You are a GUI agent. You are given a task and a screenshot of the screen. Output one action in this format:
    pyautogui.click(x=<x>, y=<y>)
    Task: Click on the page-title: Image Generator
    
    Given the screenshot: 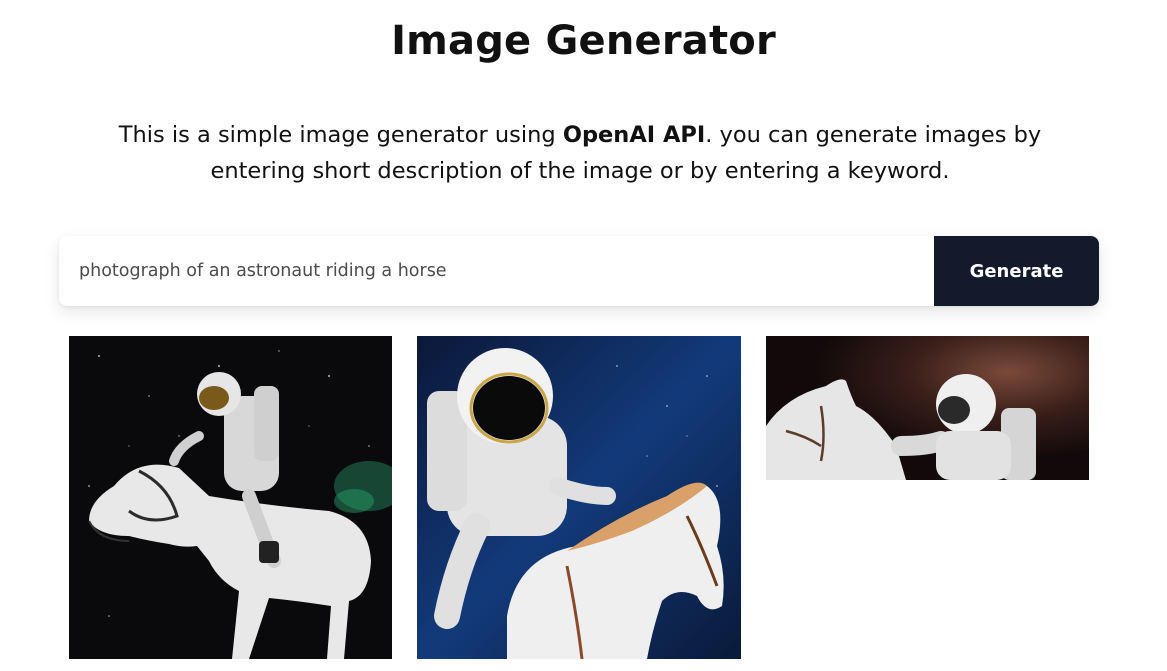 What is the action you would take?
    pyautogui.click(x=583, y=41)
    